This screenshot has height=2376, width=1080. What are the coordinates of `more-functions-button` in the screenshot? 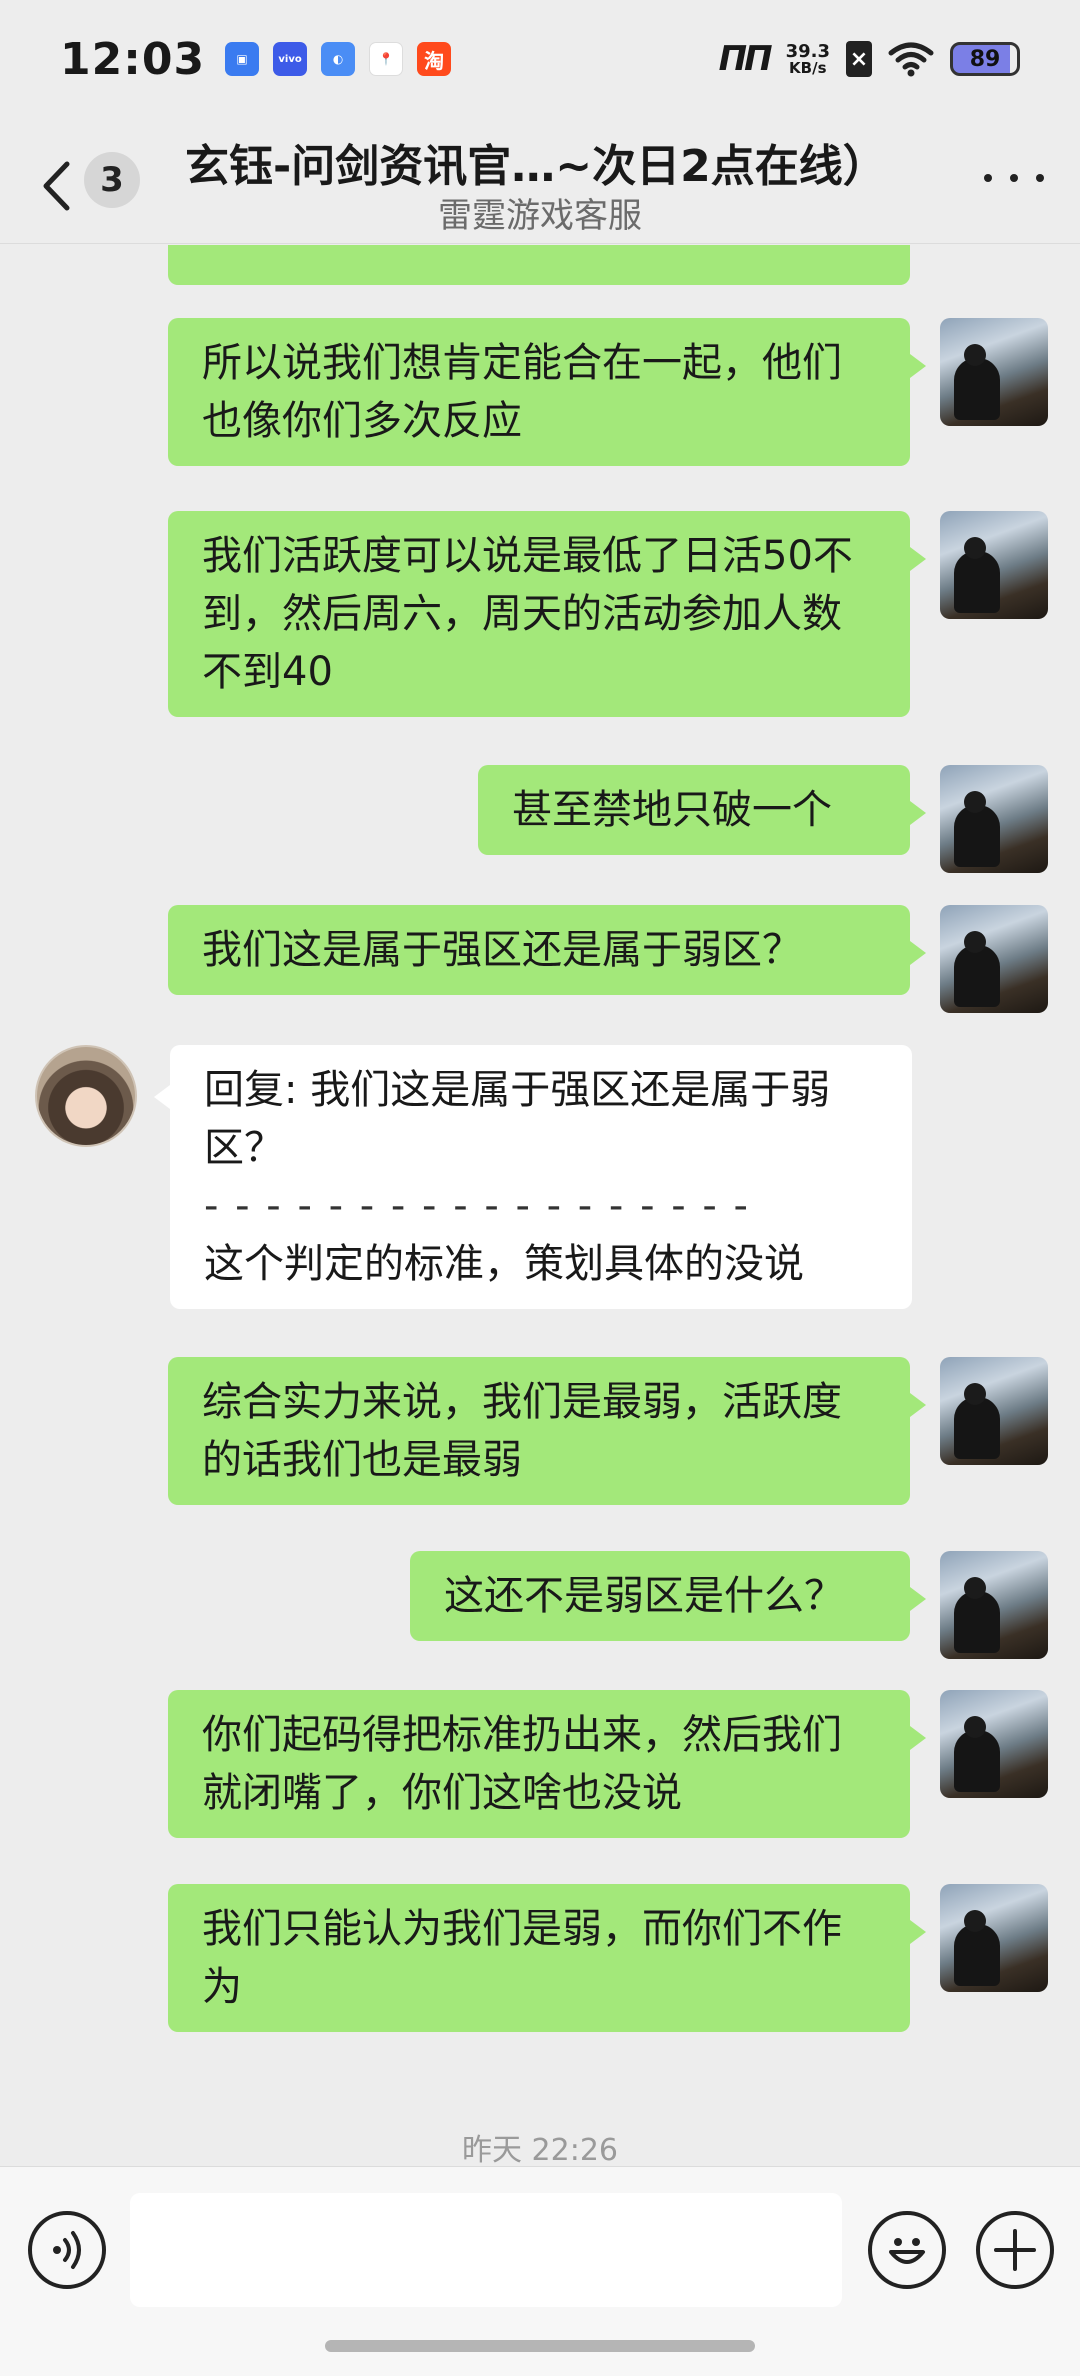 It's located at (1015, 2250).